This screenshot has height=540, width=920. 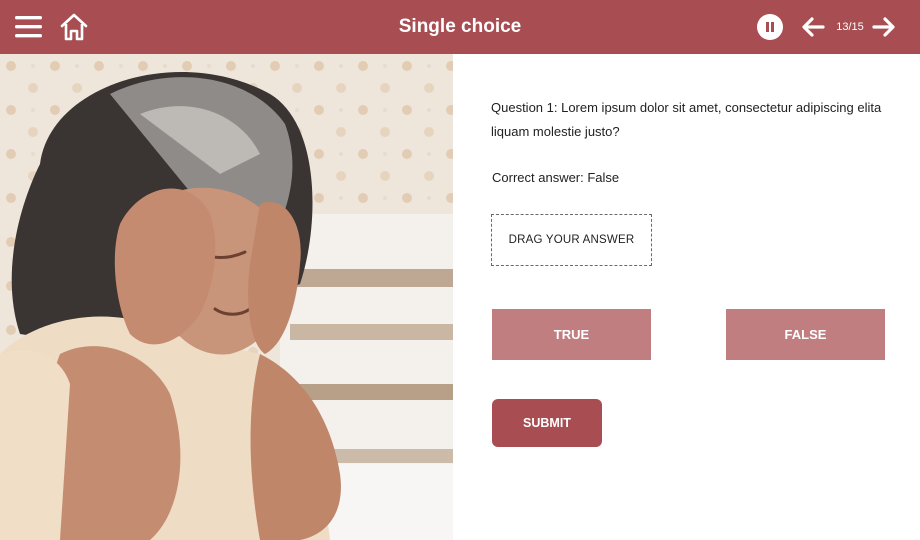 What do you see at coordinates (571, 334) in the screenshot?
I see `answer-true-button: TRUE` at bounding box center [571, 334].